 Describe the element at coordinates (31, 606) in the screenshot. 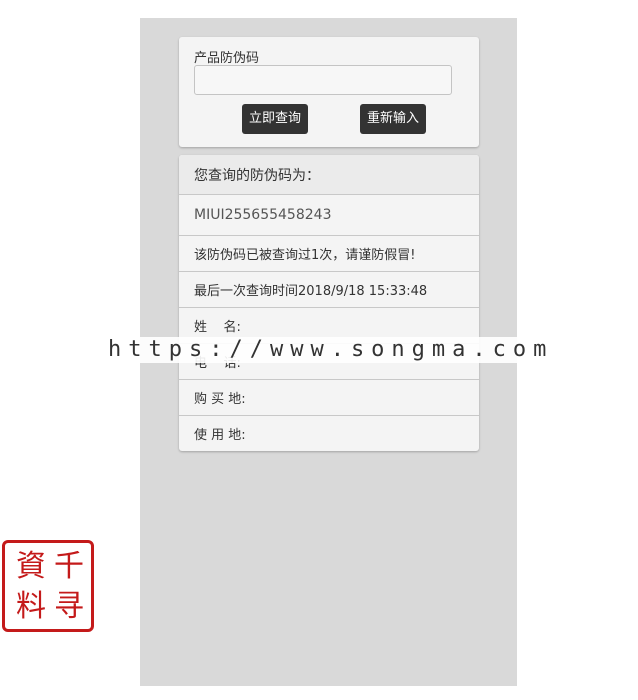

I see `seal-char: 料` at that location.